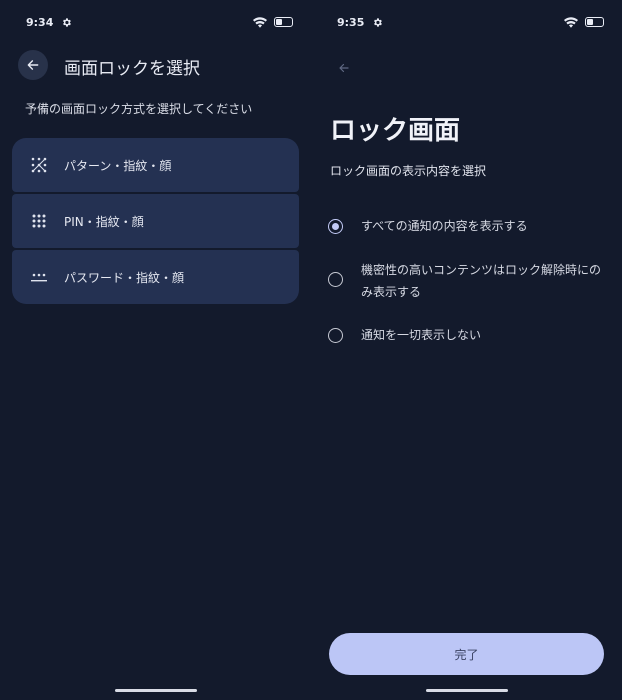  What do you see at coordinates (470, 22) in the screenshot?
I see `status-bar: 9:35` at bounding box center [470, 22].